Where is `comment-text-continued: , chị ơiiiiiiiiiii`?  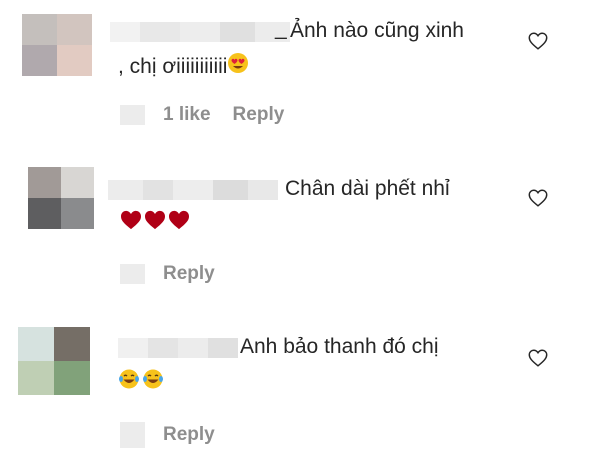 comment-text-continued: , chị ơiiiiiiiiiii is located at coordinates (173, 67).